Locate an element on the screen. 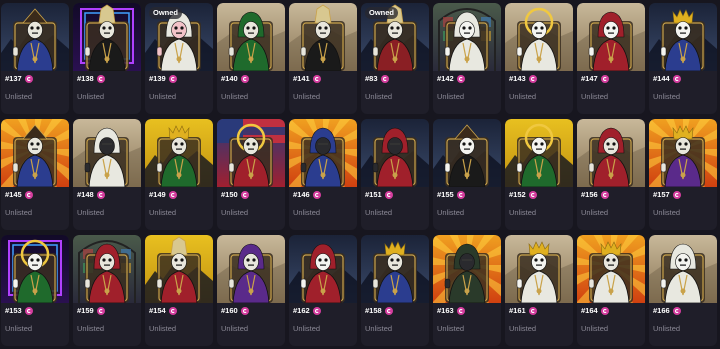  nft-card: #155 Unlisted is located at coordinates (467, 174).